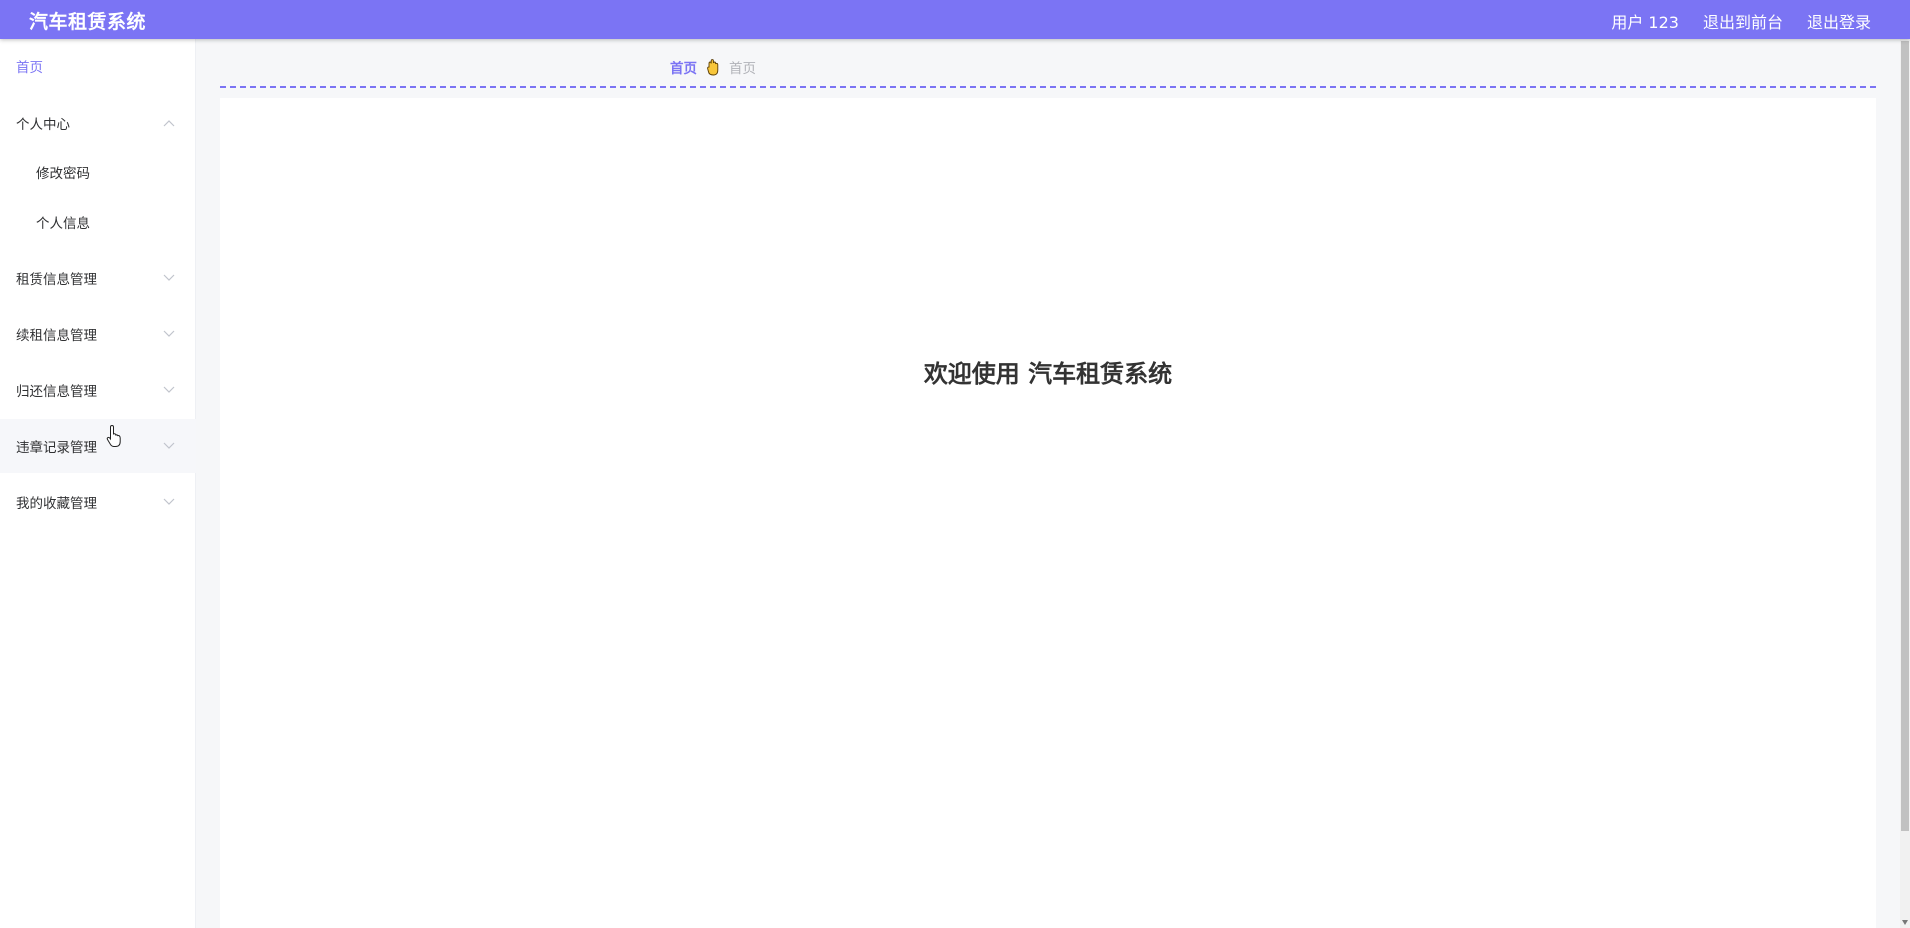 Image resolution: width=1910 pixels, height=928 pixels. I want to click on hand-icon, so click(713, 66).